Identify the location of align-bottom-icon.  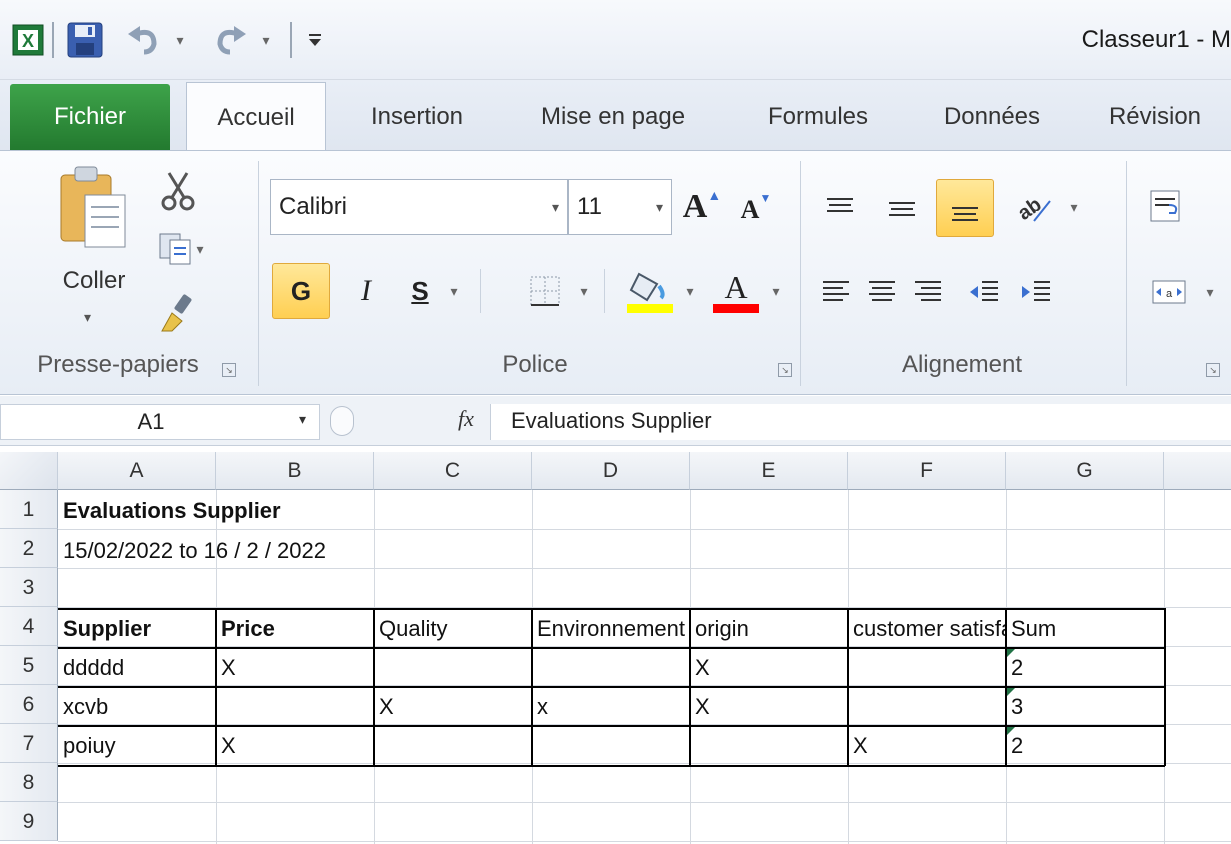
(965, 208).